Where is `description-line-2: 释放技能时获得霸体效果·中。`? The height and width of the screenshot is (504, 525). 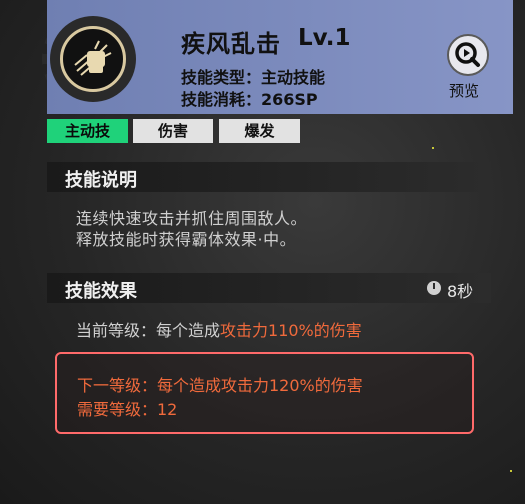 description-line-2: 释放技能时获得霸体效果·中。 is located at coordinates (186, 239).